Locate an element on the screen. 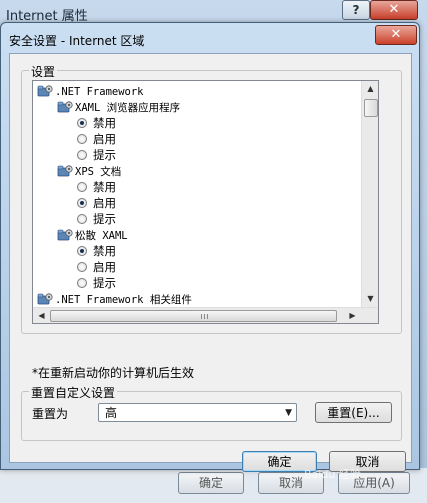  vertical-scroll-thumb is located at coordinates (371, 108).